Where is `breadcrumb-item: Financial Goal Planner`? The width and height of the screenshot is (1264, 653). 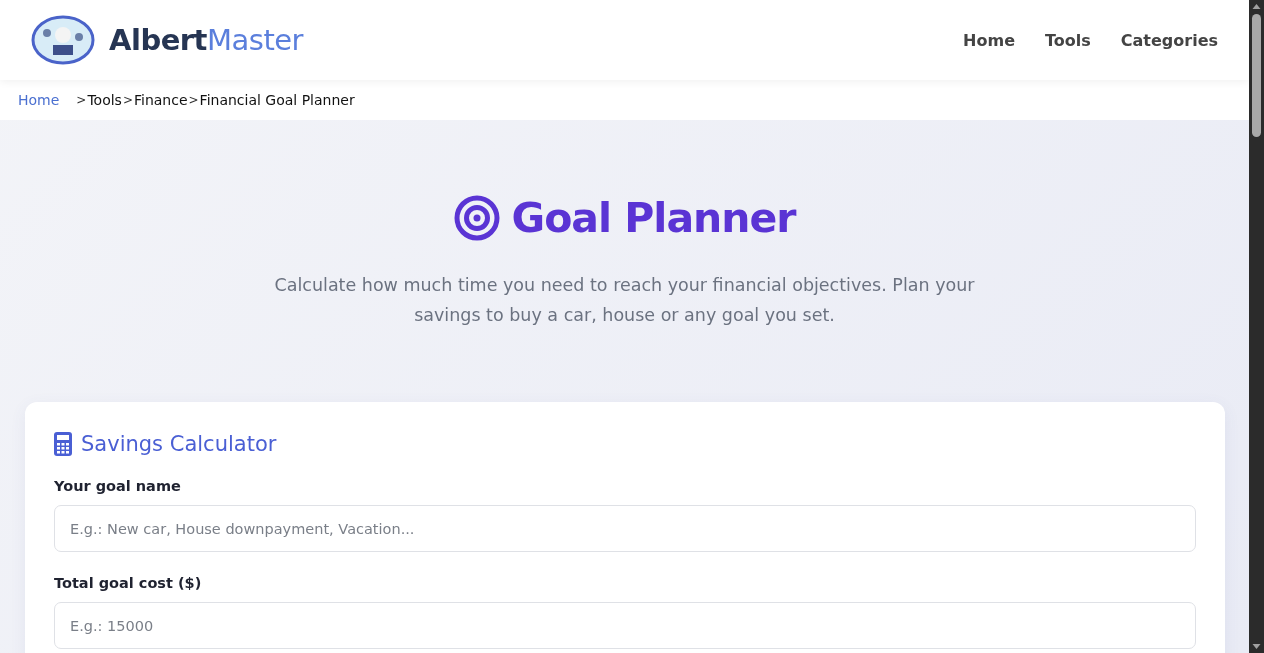 breadcrumb-item: Financial Goal Planner is located at coordinates (277, 100).